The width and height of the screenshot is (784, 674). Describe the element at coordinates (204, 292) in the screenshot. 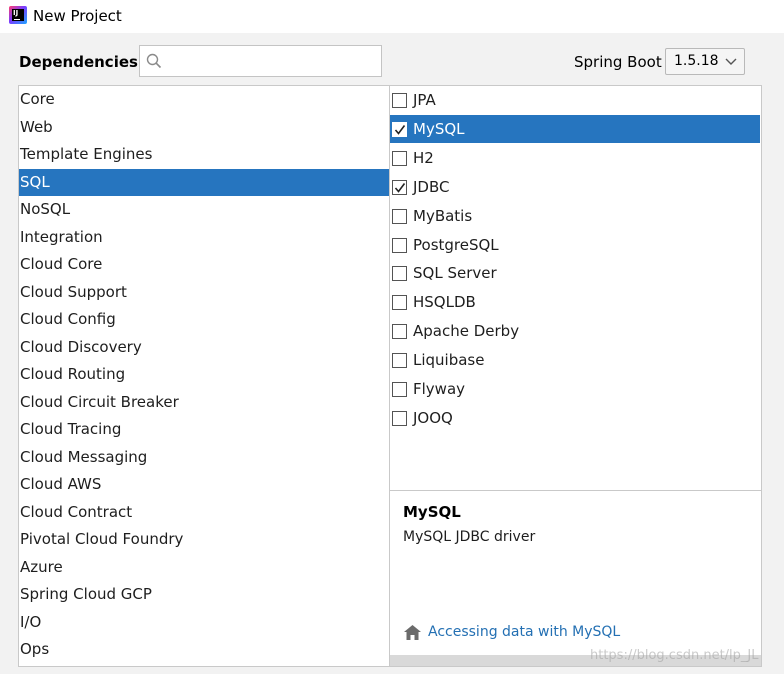

I see `category-item: Cloud Support` at that location.